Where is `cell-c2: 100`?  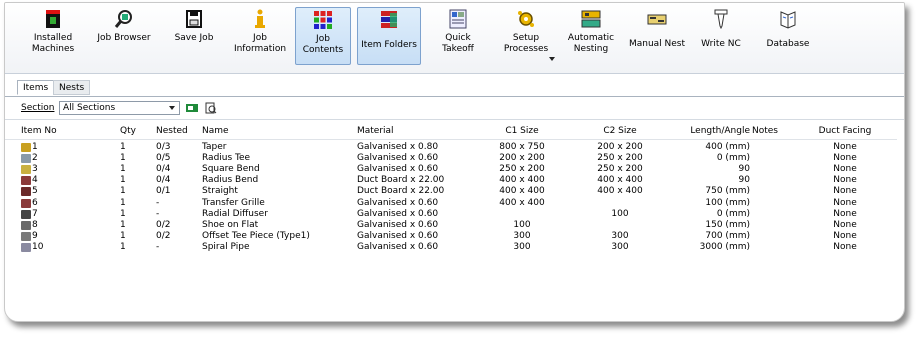
cell-c2: 100 is located at coordinates (620, 213).